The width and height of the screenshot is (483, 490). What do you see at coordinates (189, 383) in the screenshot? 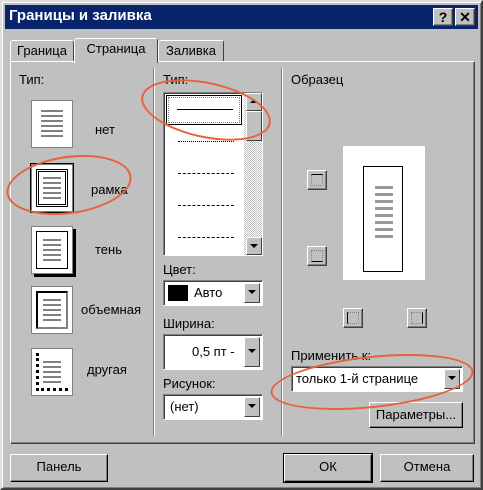
I see `art-label: Рисунок:` at bounding box center [189, 383].